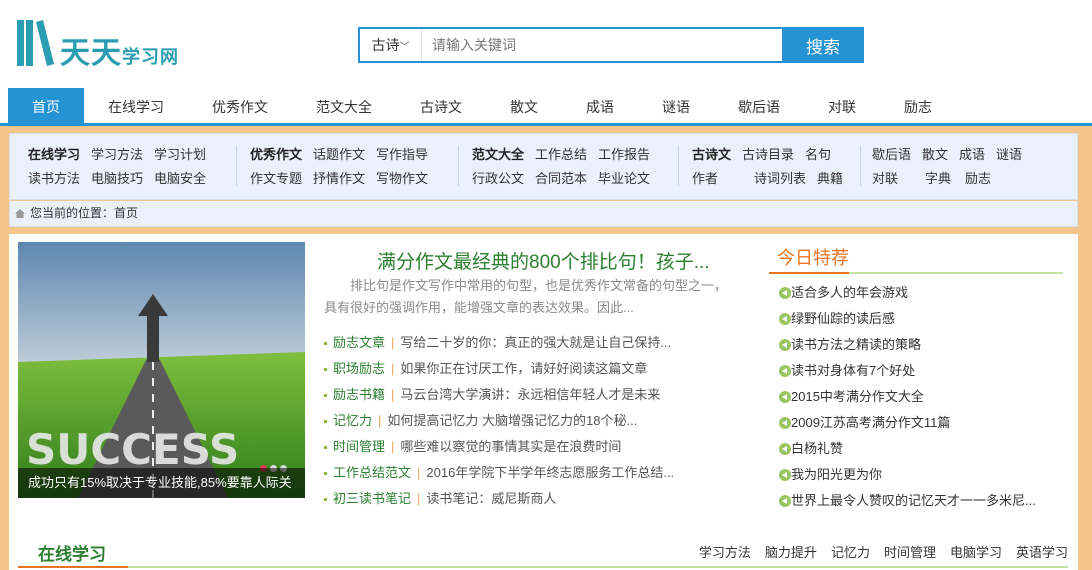  I want to click on subnav-link: 成语, so click(972, 154).